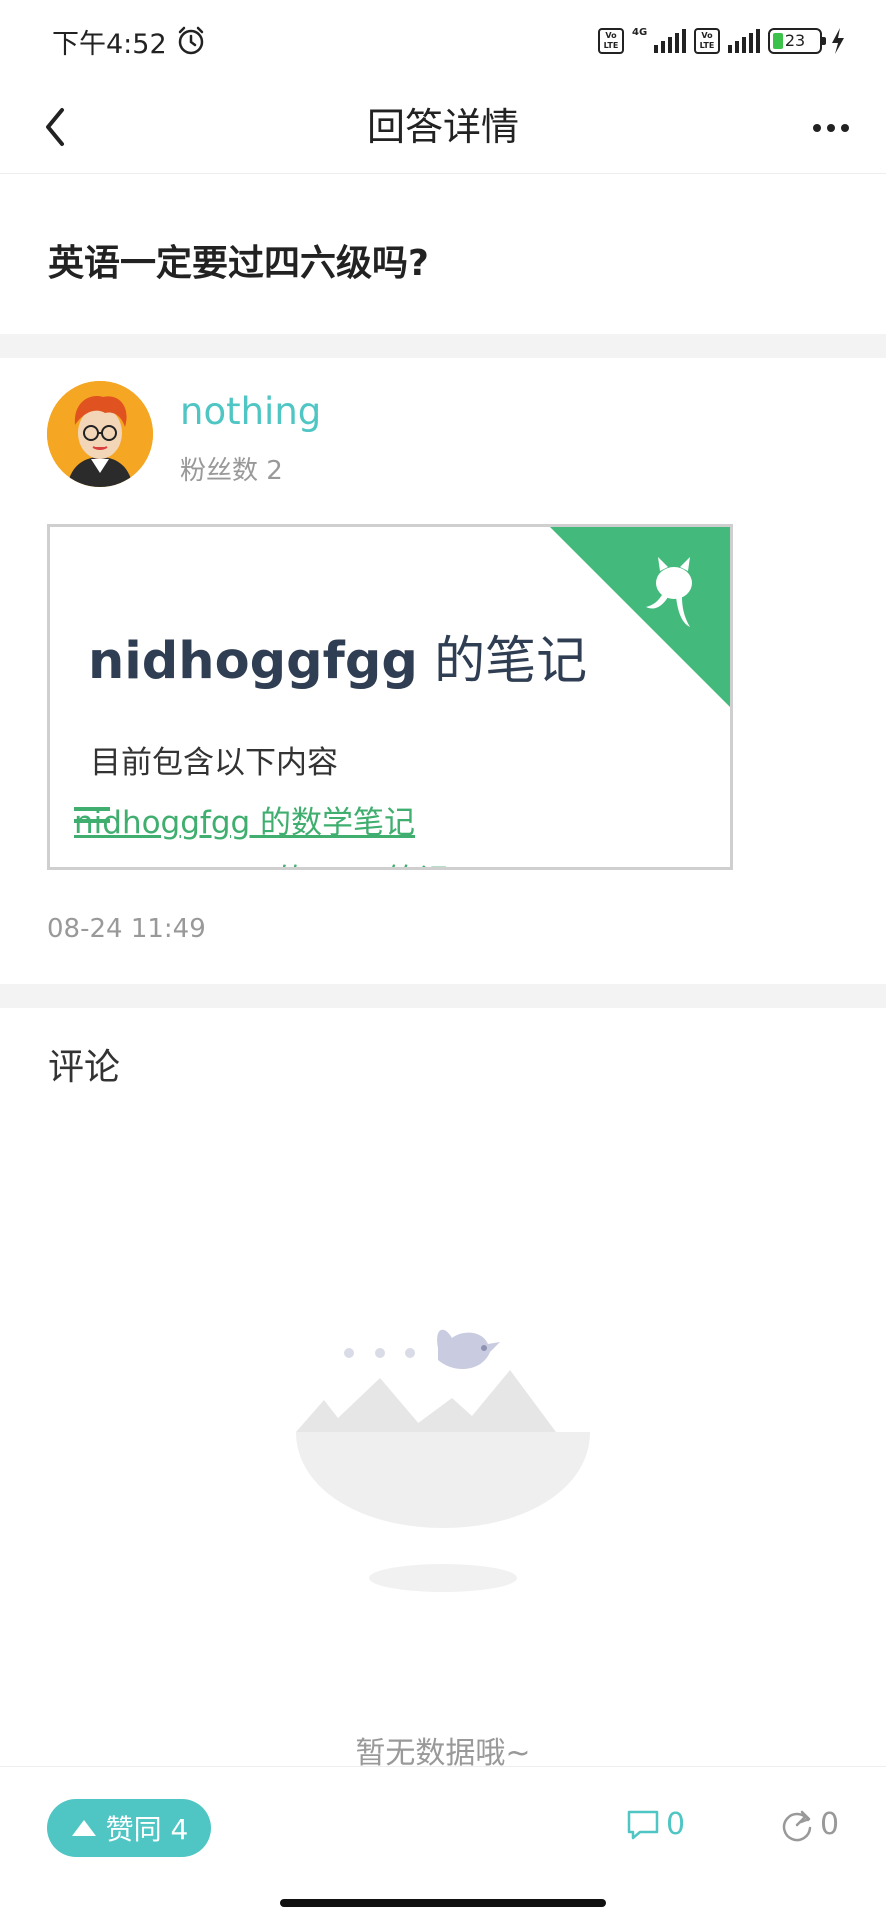  Describe the element at coordinates (831, 128) in the screenshot. I see `more-icon` at that location.